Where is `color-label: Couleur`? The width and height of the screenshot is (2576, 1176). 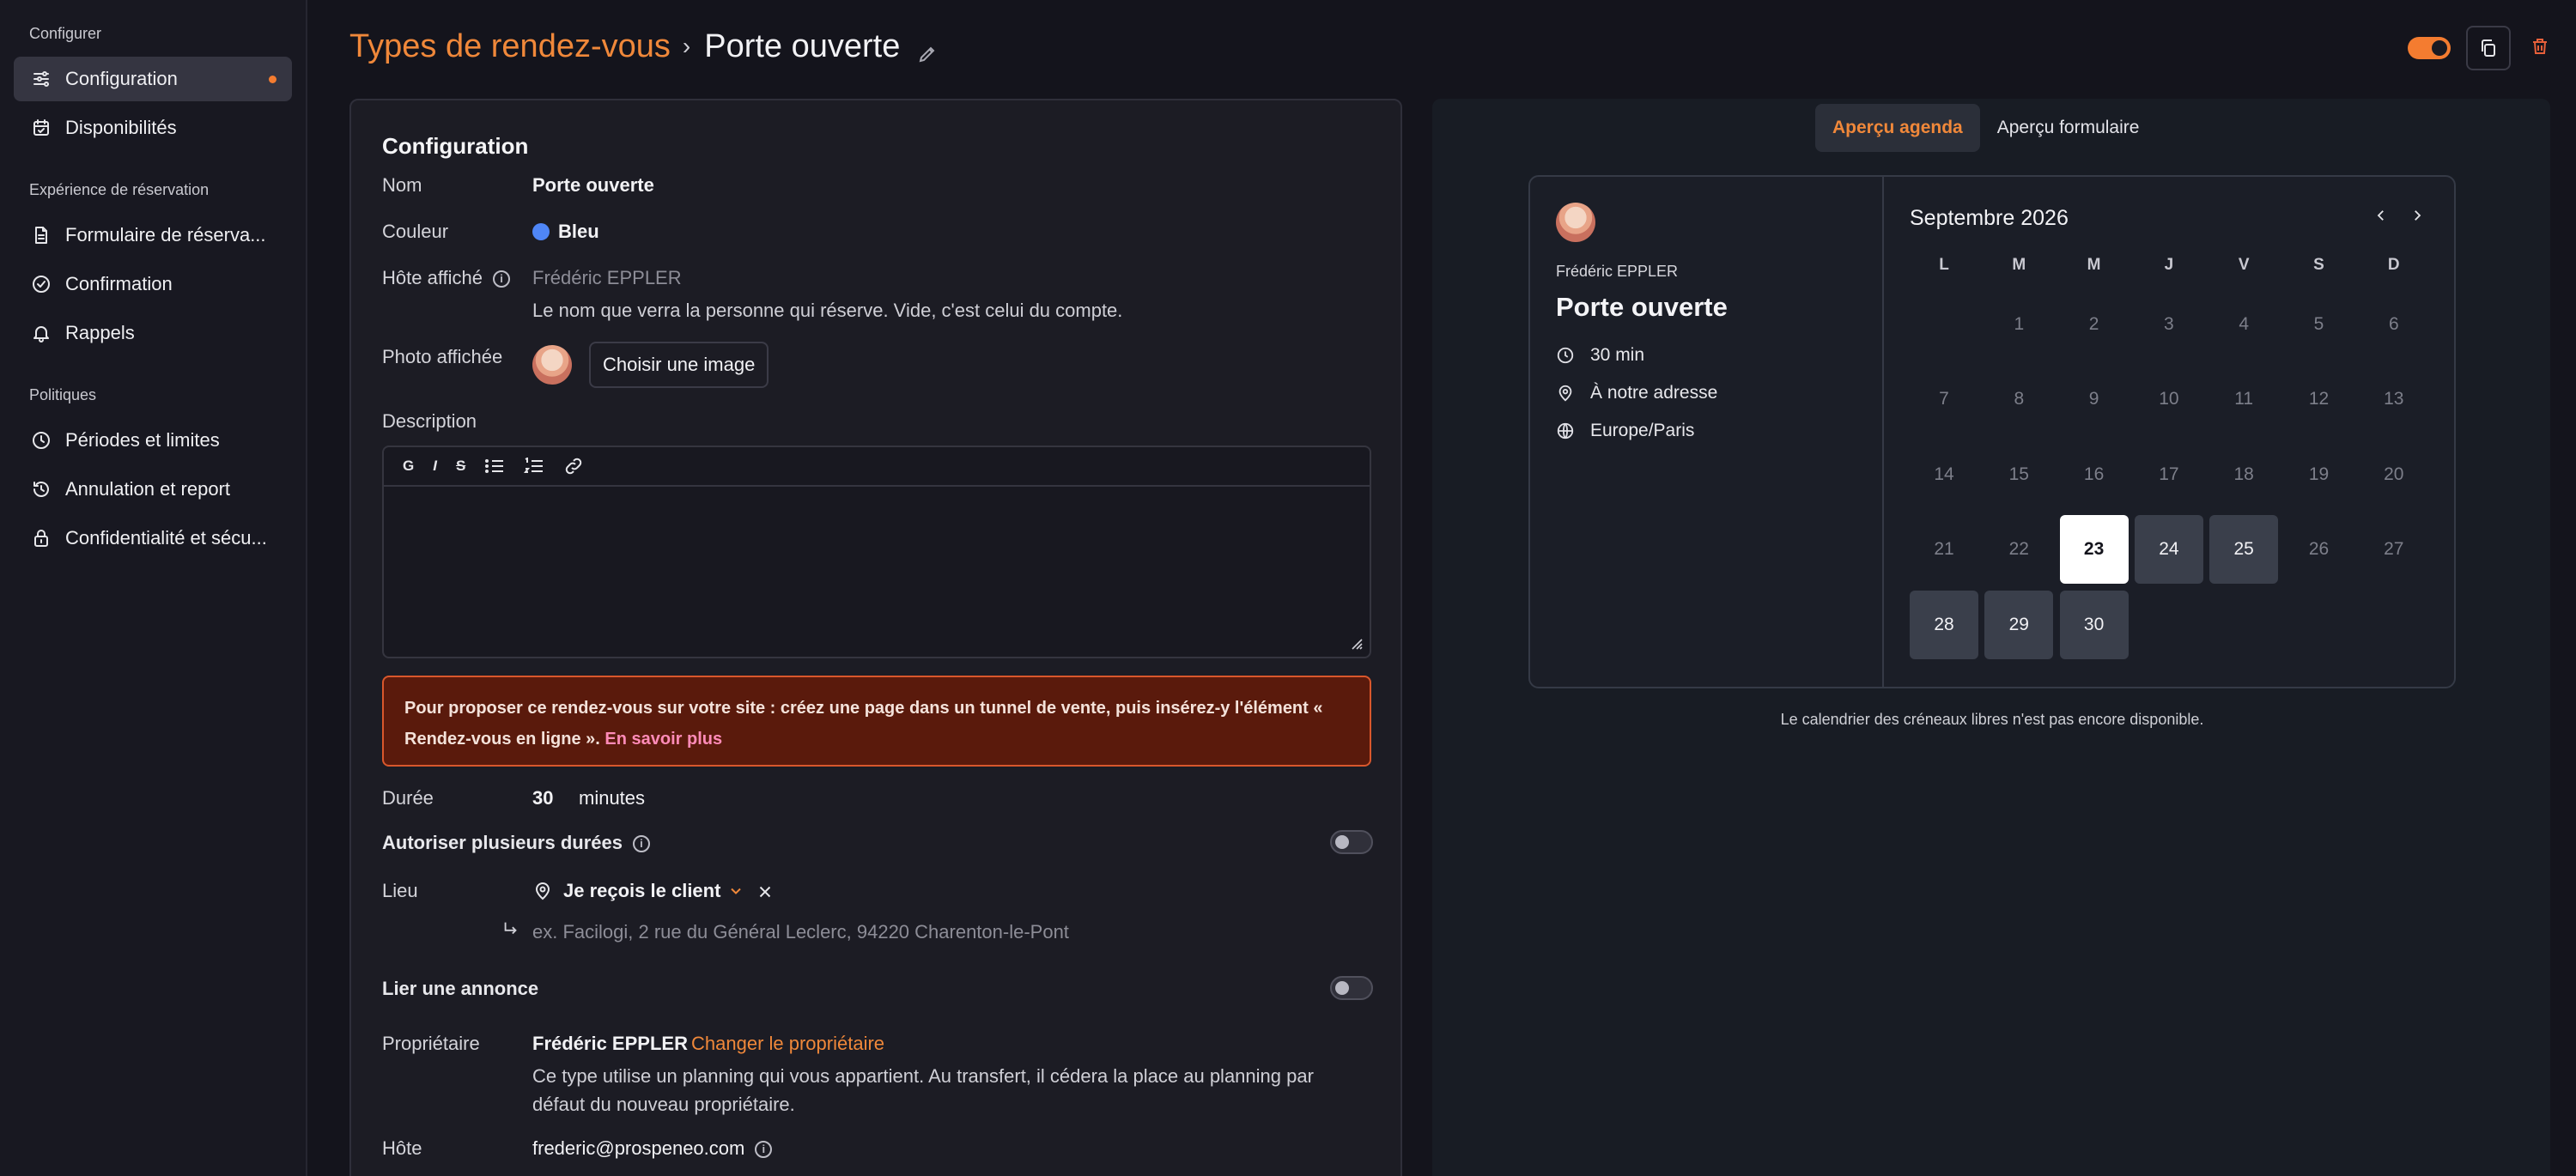 color-label: Couleur is located at coordinates (415, 231).